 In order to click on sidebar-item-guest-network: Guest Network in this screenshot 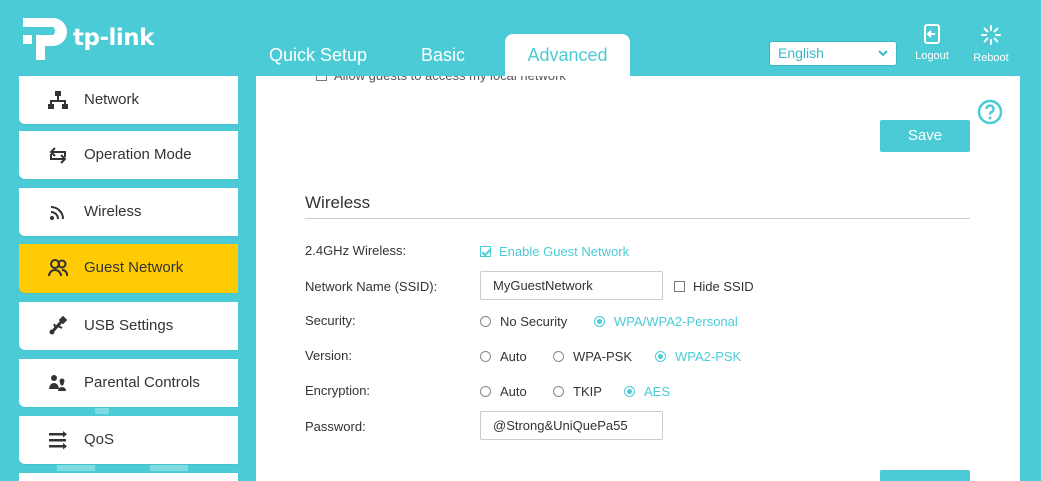, I will do `click(128, 268)`.